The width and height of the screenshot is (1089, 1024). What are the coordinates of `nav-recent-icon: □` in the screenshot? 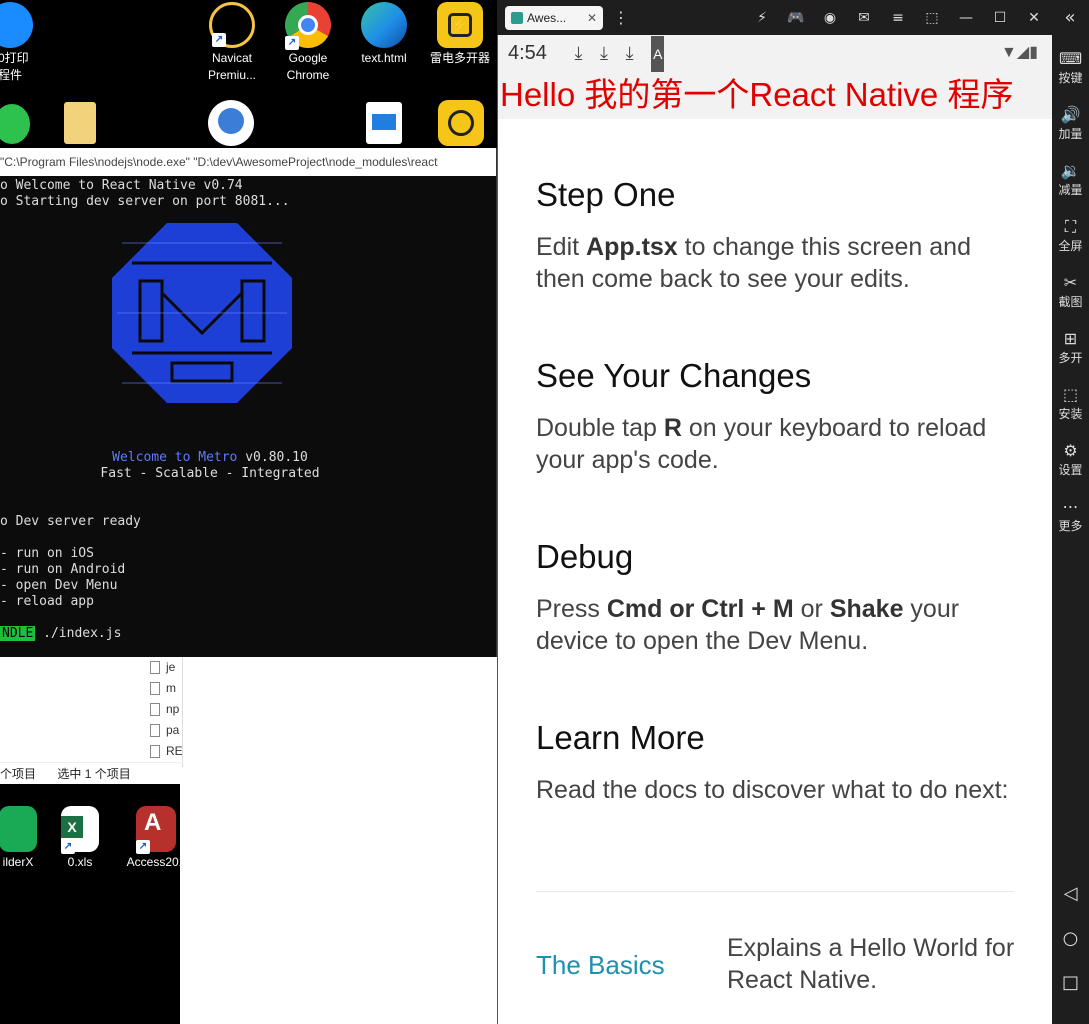 It's located at (1070, 982).